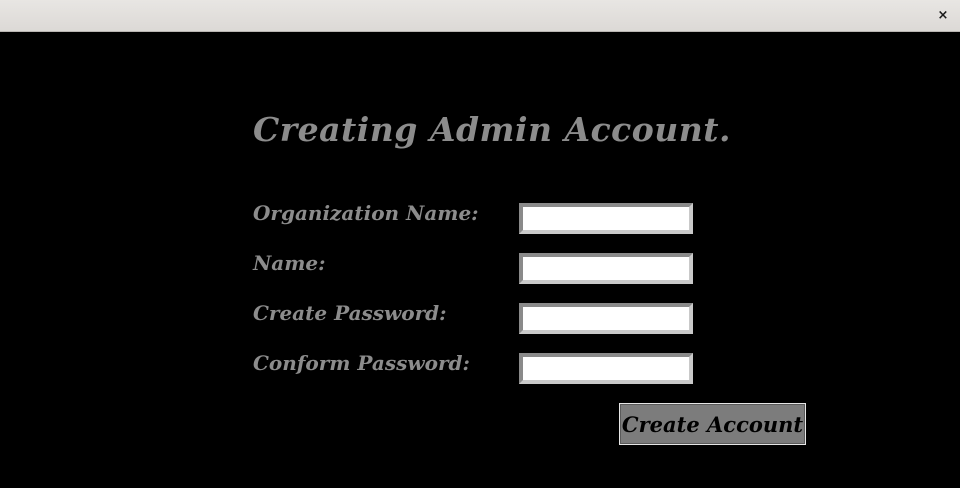  Describe the element at coordinates (712, 424) in the screenshot. I see `create-account-button: Create Account` at that location.